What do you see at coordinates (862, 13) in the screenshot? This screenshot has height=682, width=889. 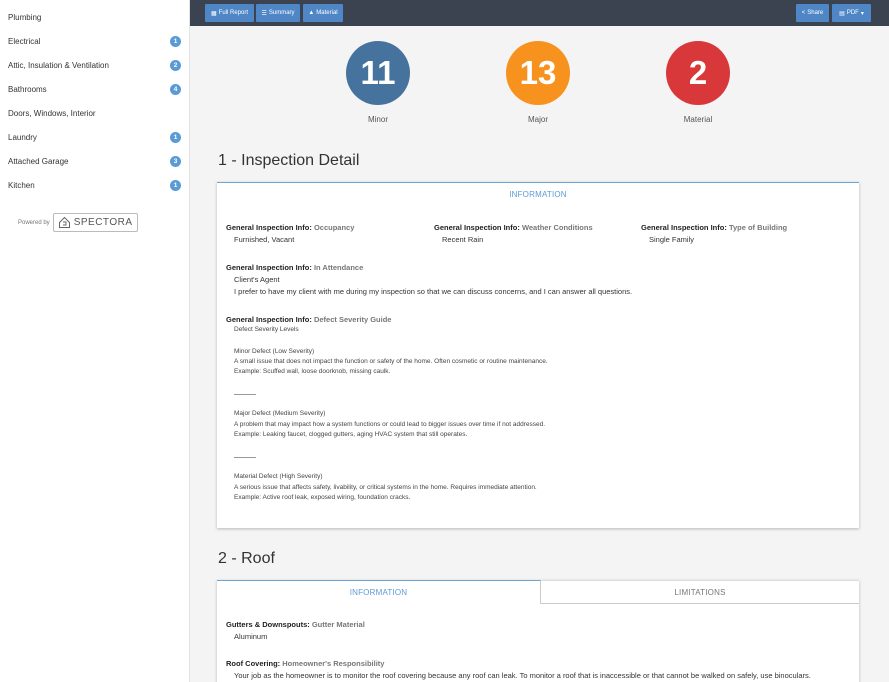 I see `caret-down-icon: ▾` at bounding box center [862, 13].